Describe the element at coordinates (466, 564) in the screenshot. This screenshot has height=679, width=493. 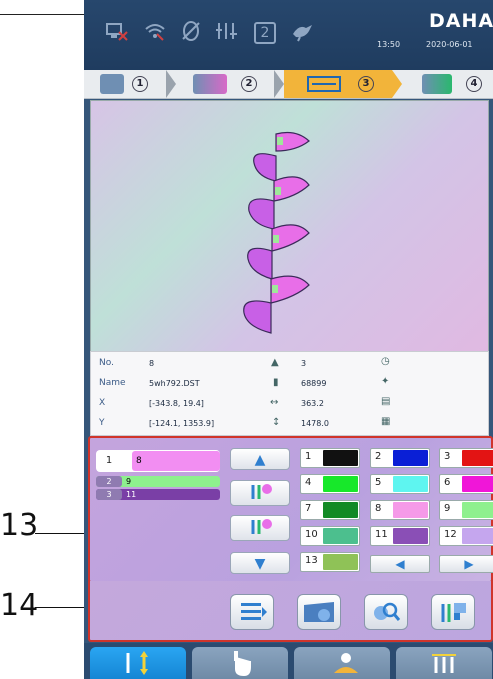
I see `palette-next-button: ▶` at that location.